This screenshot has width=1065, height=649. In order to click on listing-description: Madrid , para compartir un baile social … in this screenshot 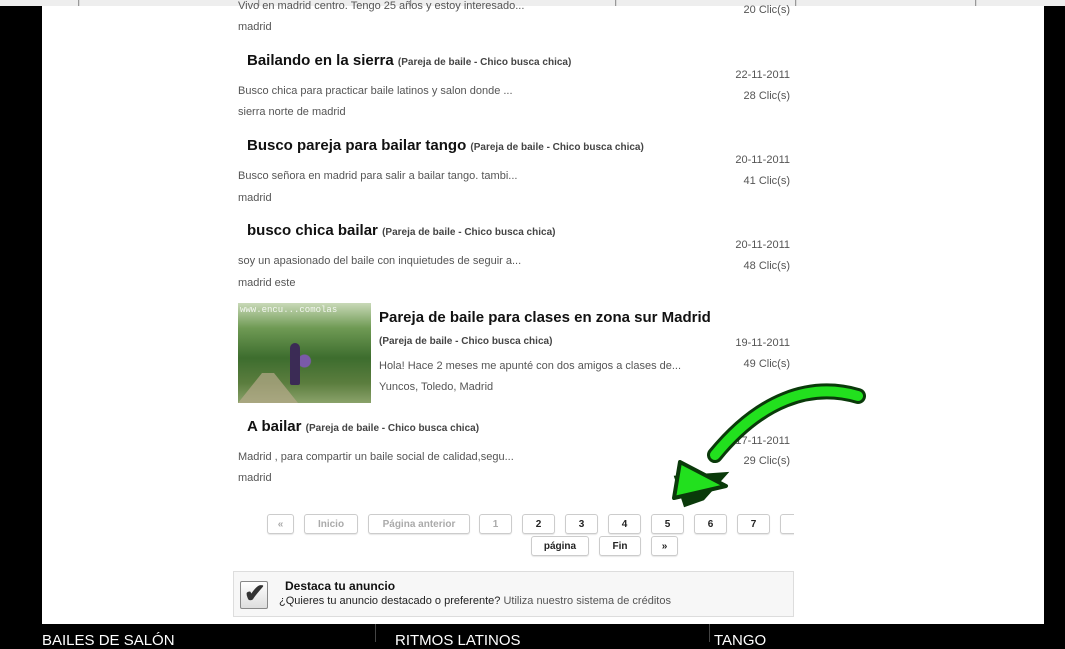, I will do `click(376, 457)`.